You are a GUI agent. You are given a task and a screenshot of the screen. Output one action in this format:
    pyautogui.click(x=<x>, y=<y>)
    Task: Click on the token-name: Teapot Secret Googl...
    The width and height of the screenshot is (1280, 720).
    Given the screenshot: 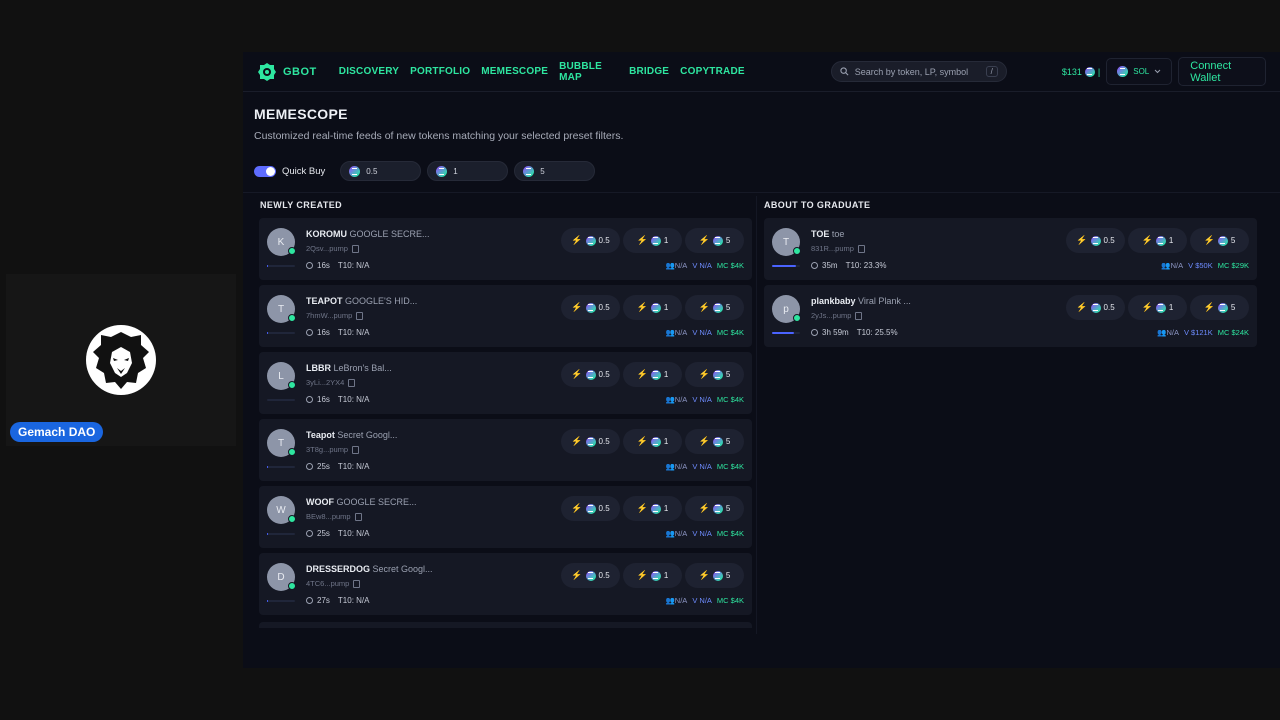 What is the action you would take?
    pyautogui.click(x=351, y=435)
    